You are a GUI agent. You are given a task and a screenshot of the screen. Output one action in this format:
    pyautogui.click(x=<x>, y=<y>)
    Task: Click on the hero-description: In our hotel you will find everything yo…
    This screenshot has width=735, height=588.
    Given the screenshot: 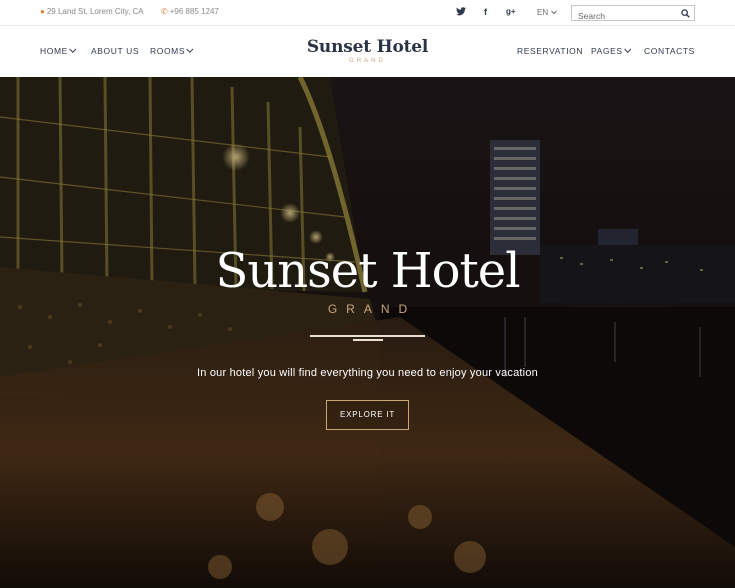 What is the action you would take?
    pyautogui.click(x=367, y=373)
    